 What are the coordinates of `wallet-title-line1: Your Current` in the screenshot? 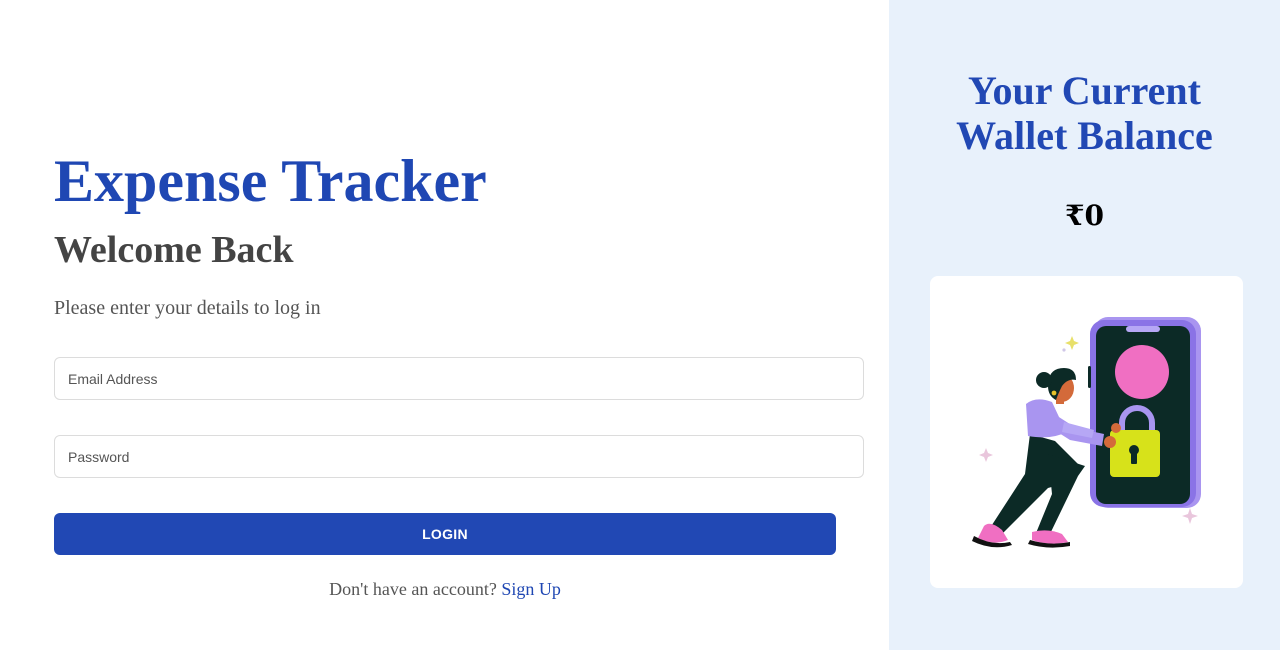 It's located at (1084, 90).